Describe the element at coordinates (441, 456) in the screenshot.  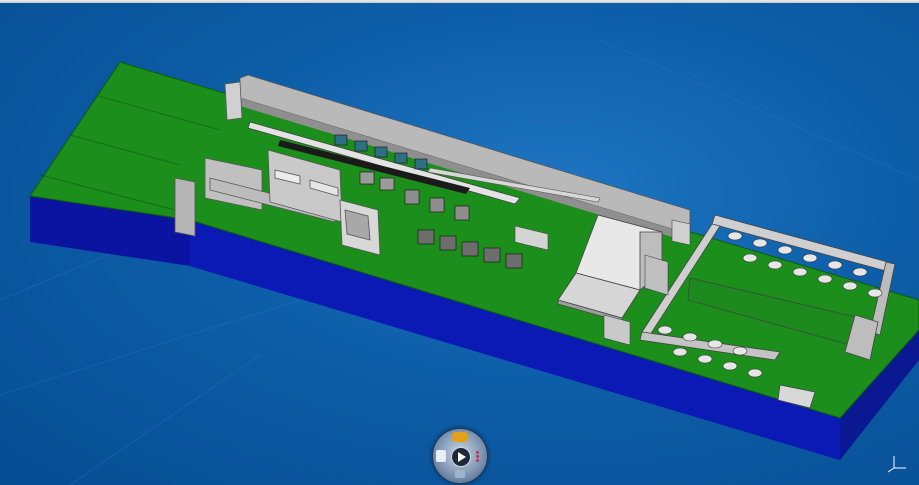
I see `view-cube-icon` at that location.